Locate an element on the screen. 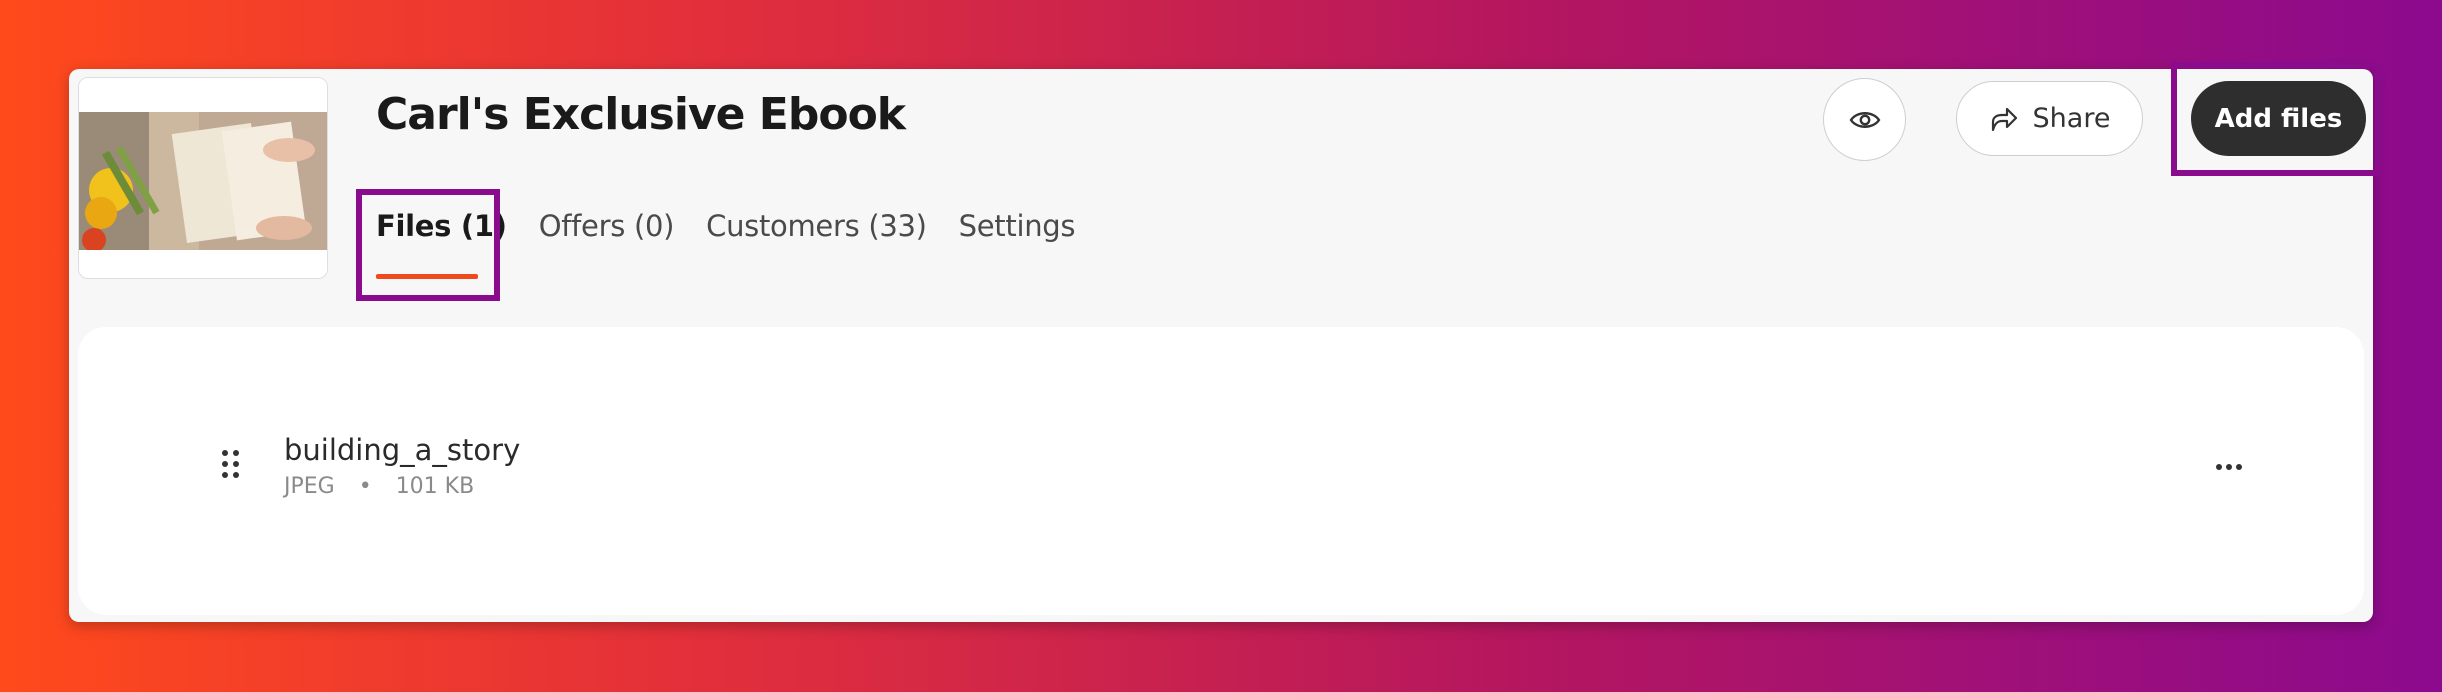 The width and height of the screenshot is (2442, 692). share-label: Share is located at coordinates (2071, 118).